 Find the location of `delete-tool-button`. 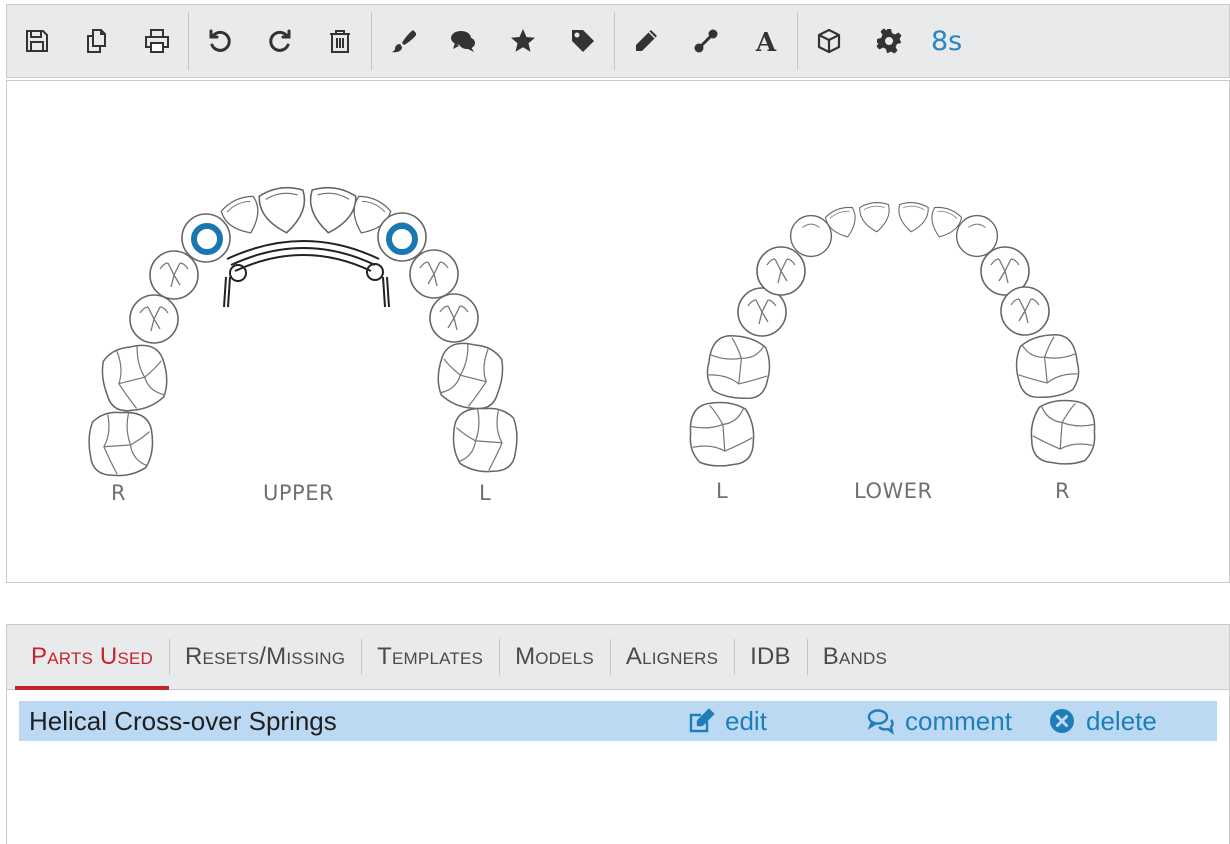

delete-tool-button is located at coordinates (340, 41).